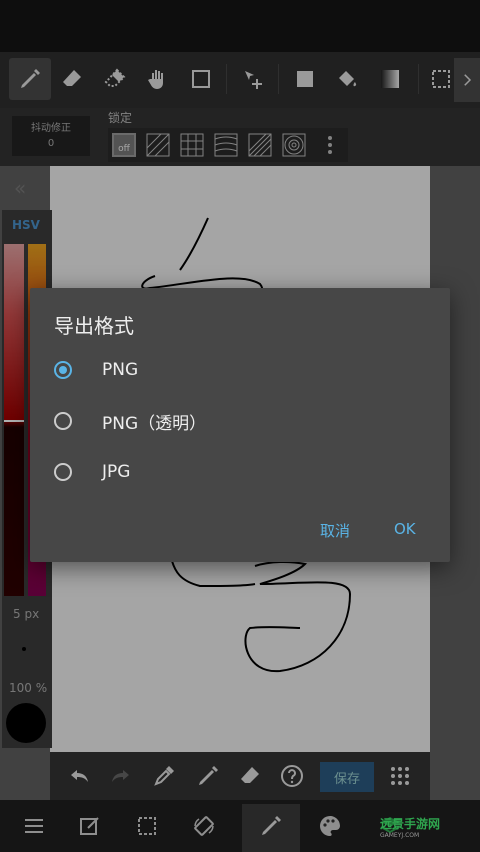  What do you see at coordinates (63, 421) in the screenshot?
I see `radio-png-transparent` at bounding box center [63, 421].